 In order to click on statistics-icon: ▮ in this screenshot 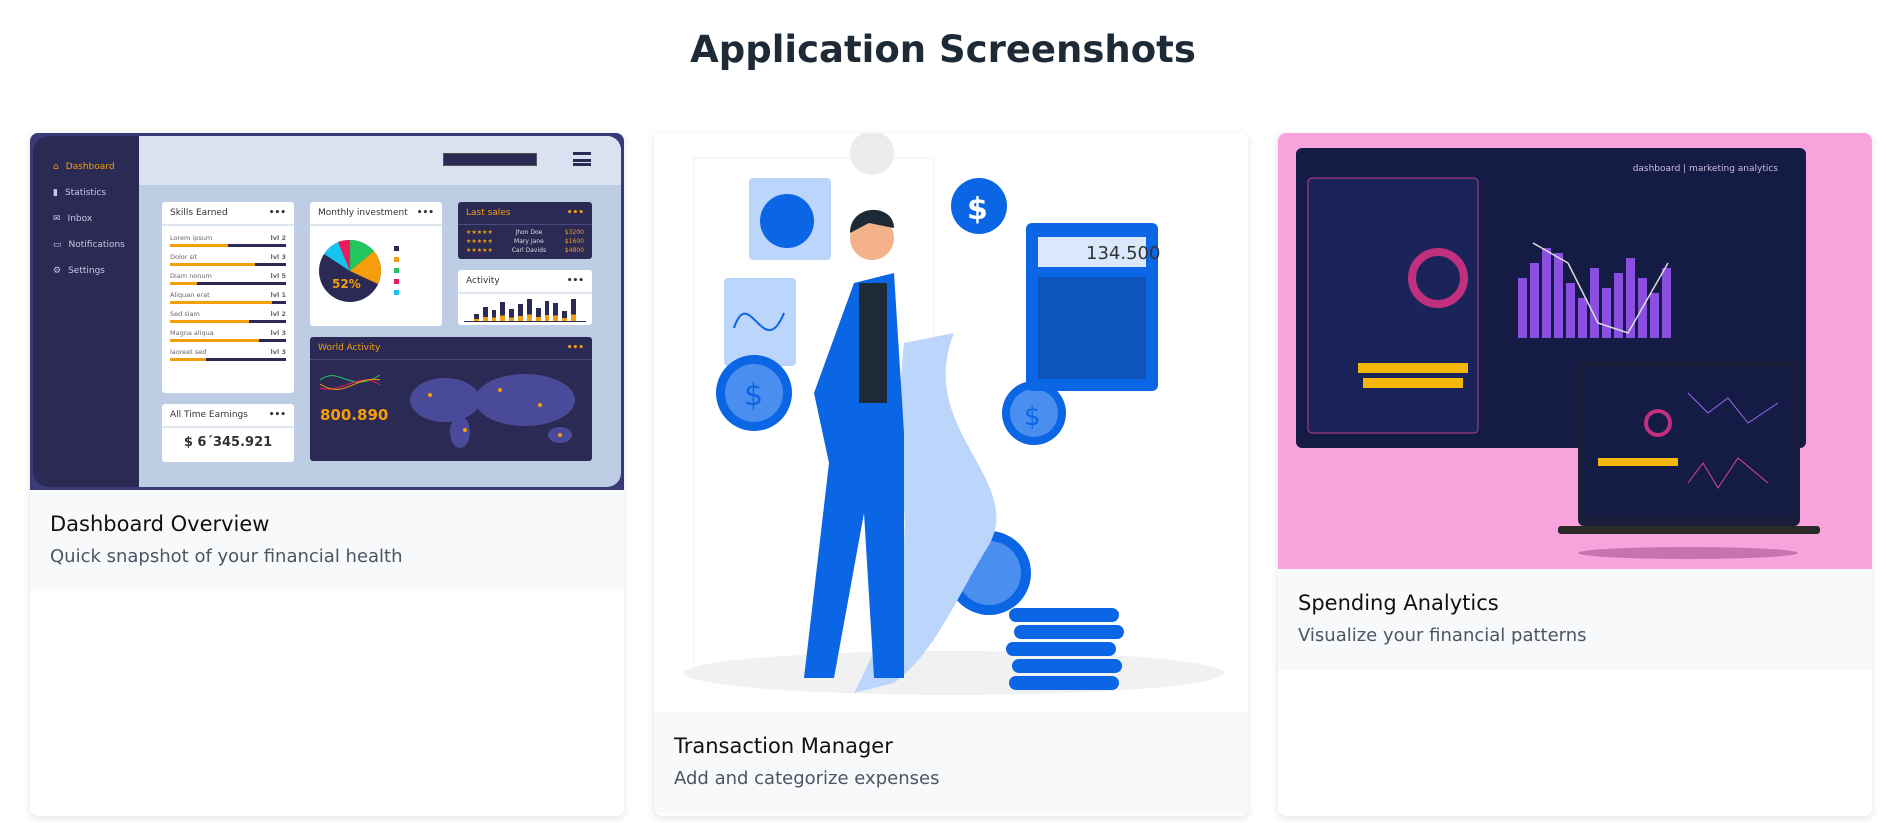, I will do `click(55, 193)`.